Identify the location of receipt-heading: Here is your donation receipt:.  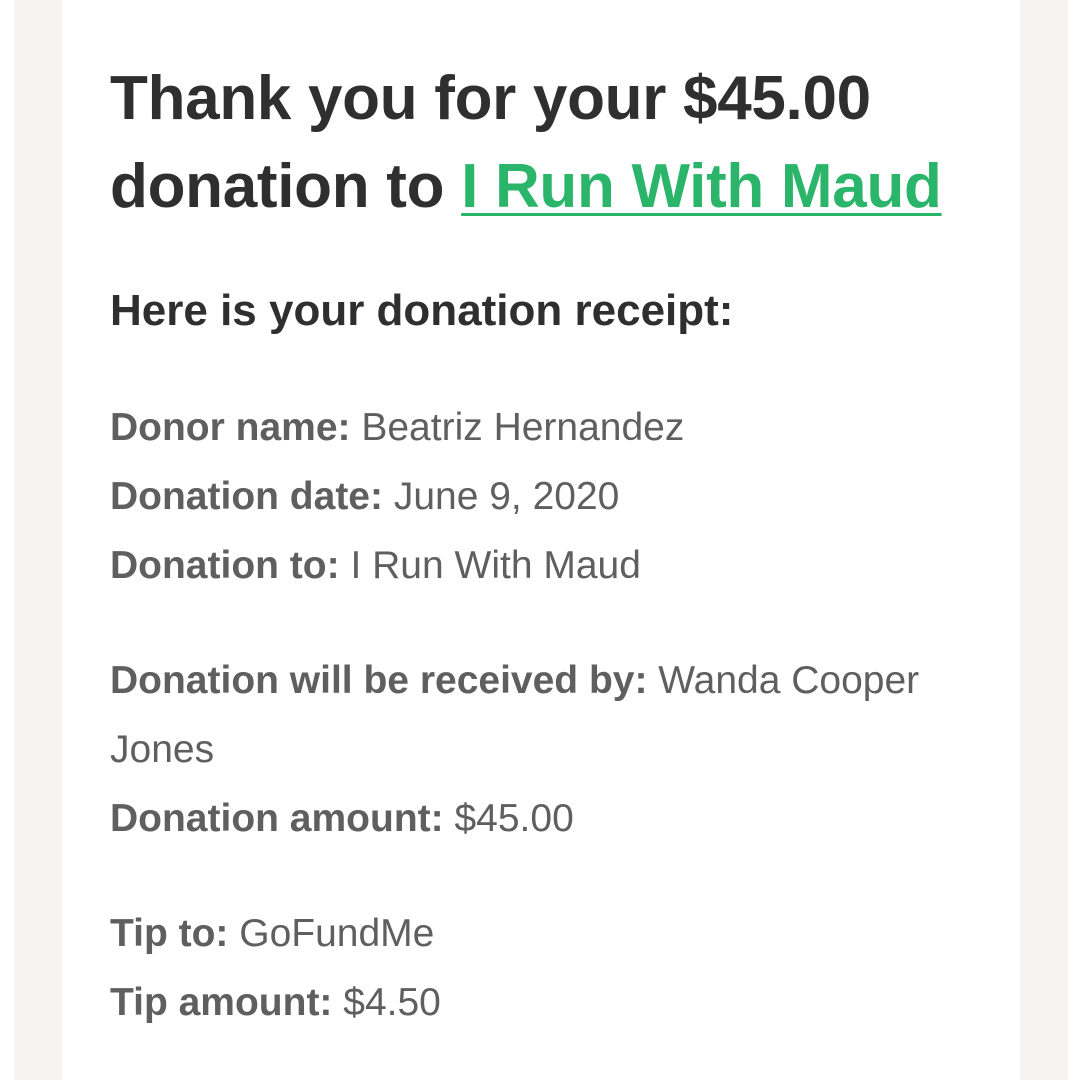
(422, 310).